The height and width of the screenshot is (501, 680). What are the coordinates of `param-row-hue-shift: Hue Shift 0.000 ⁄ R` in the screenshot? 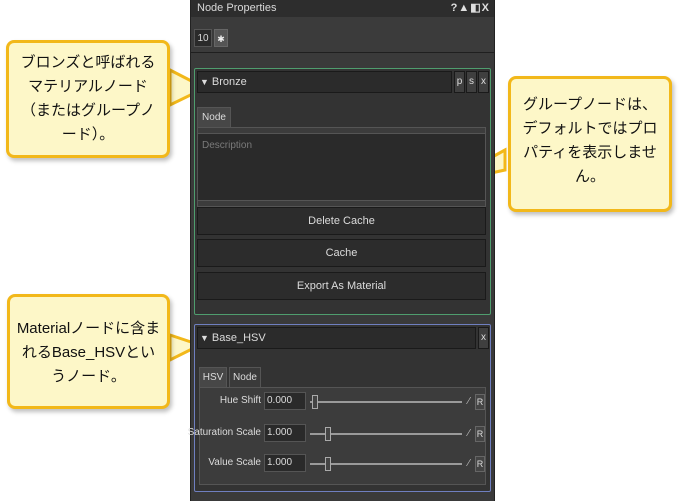 It's located at (342, 402).